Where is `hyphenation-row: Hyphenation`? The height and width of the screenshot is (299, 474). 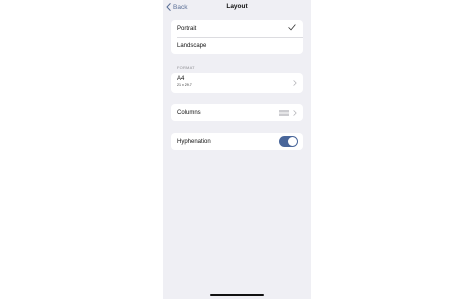 hyphenation-row: Hyphenation is located at coordinates (237, 141).